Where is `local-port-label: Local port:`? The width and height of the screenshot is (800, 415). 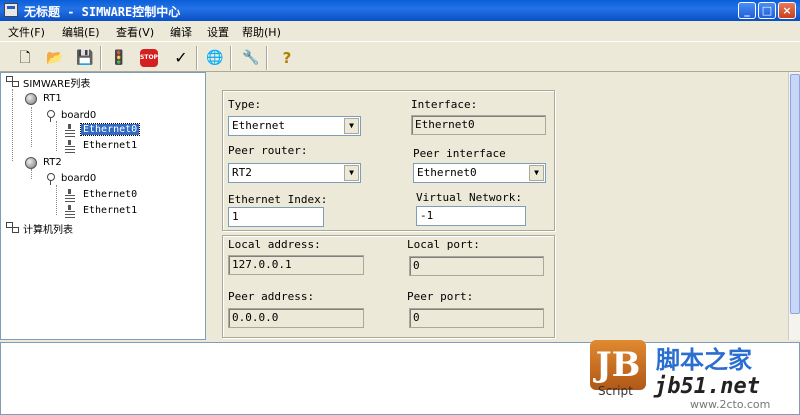
local-port-label: Local port: is located at coordinates (443, 244).